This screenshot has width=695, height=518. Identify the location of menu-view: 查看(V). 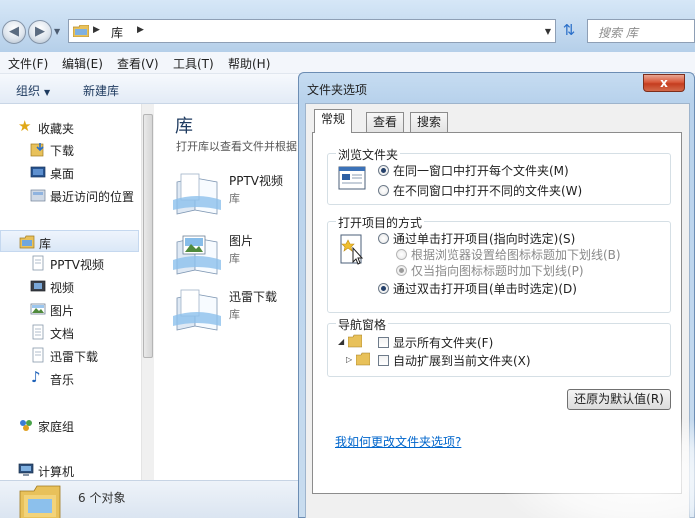
(138, 63).